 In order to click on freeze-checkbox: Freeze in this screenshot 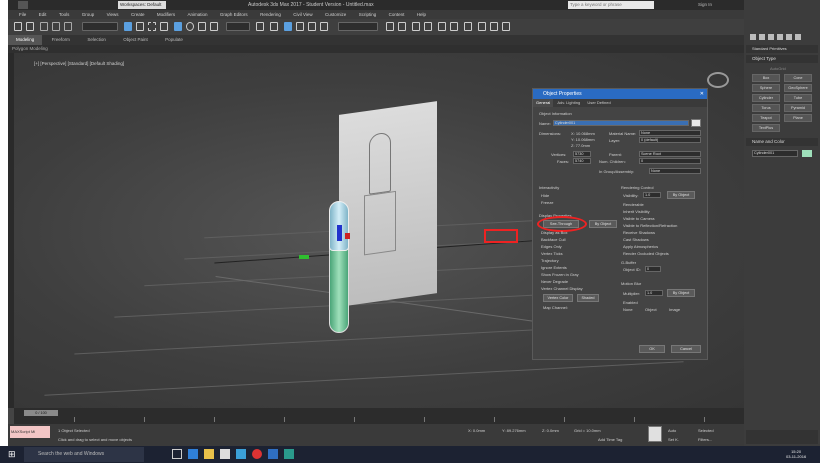, I will do `click(547, 202)`.